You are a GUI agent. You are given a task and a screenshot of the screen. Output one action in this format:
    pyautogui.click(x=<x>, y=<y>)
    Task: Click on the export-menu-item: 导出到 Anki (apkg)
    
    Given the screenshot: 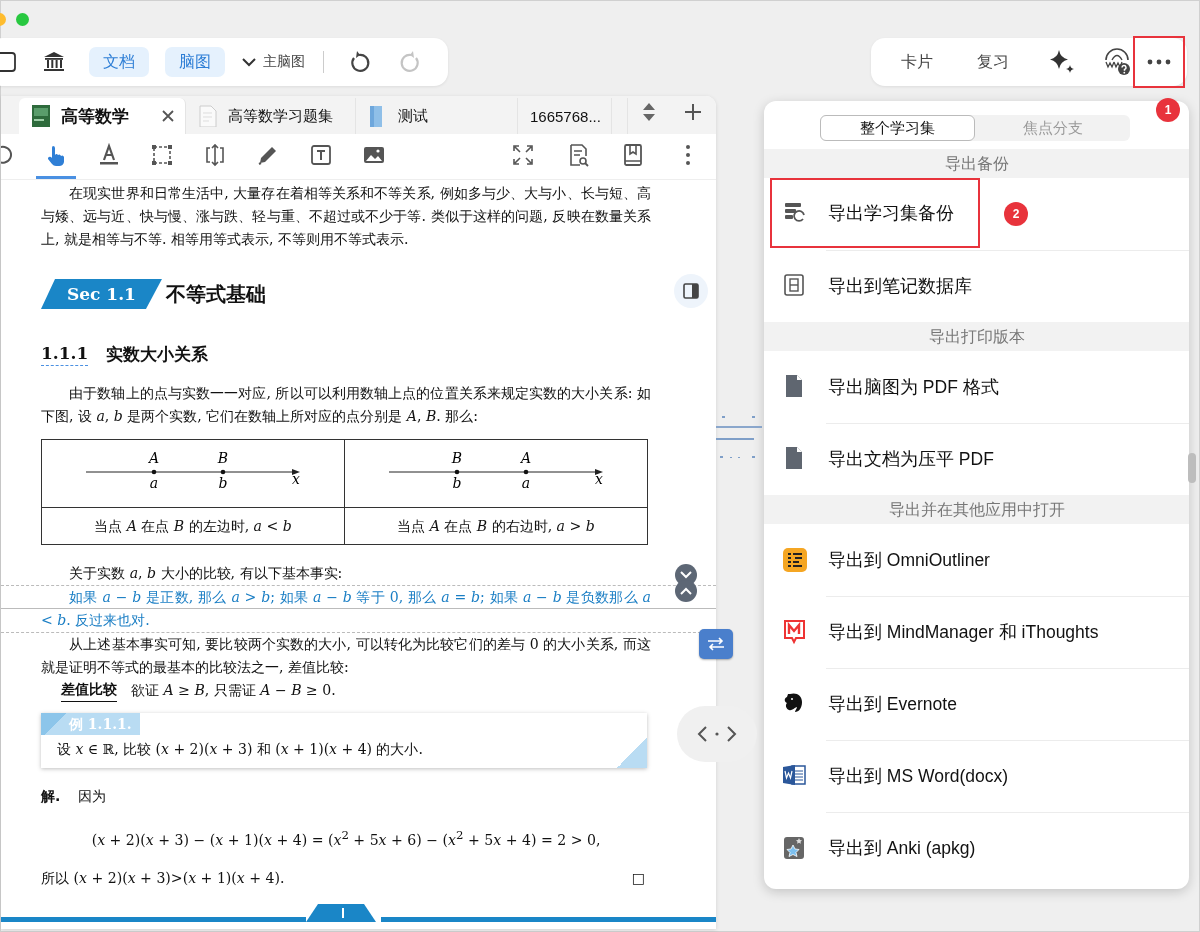 What is the action you would take?
    pyautogui.click(x=976, y=848)
    